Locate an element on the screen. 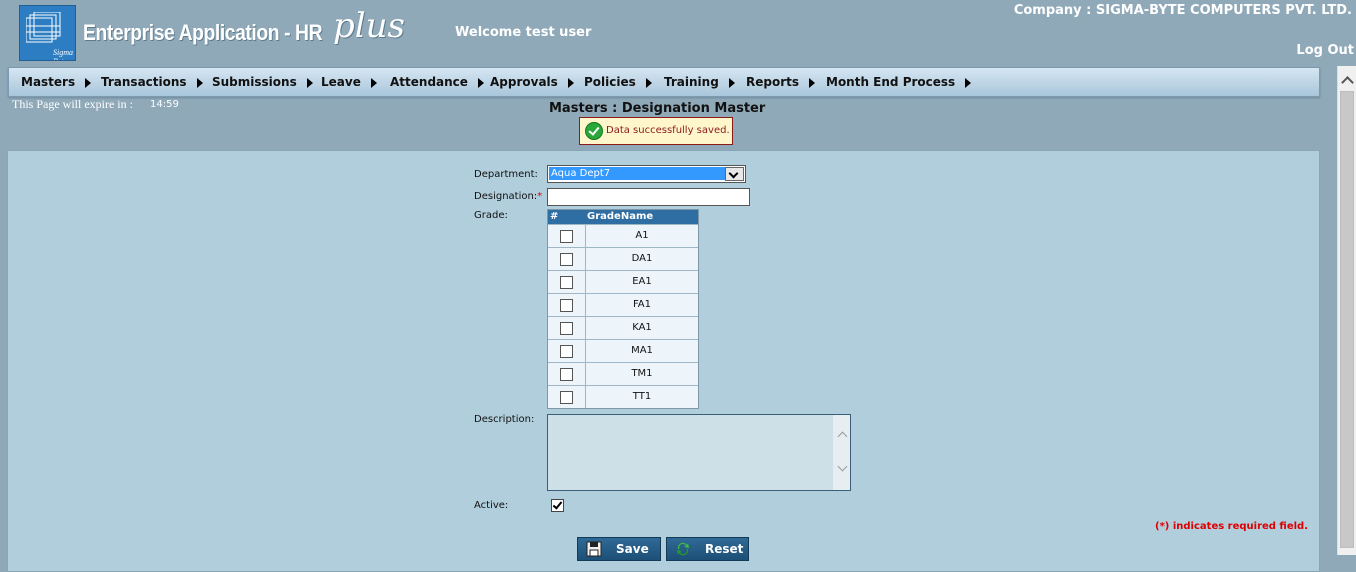 The height and width of the screenshot is (572, 1356). designation-label: Designation:* is located at coordinates (508, 196).